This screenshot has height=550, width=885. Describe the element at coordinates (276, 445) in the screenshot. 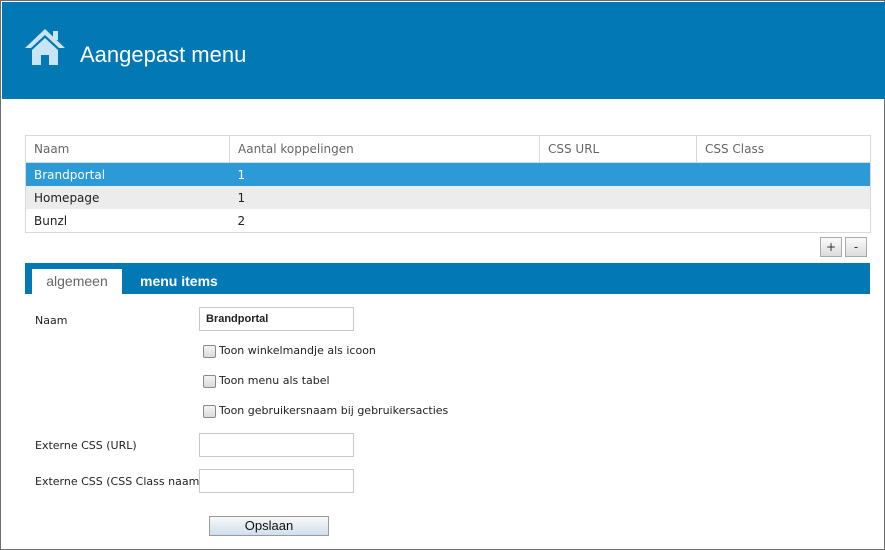

I see `css-url-input` at that location.